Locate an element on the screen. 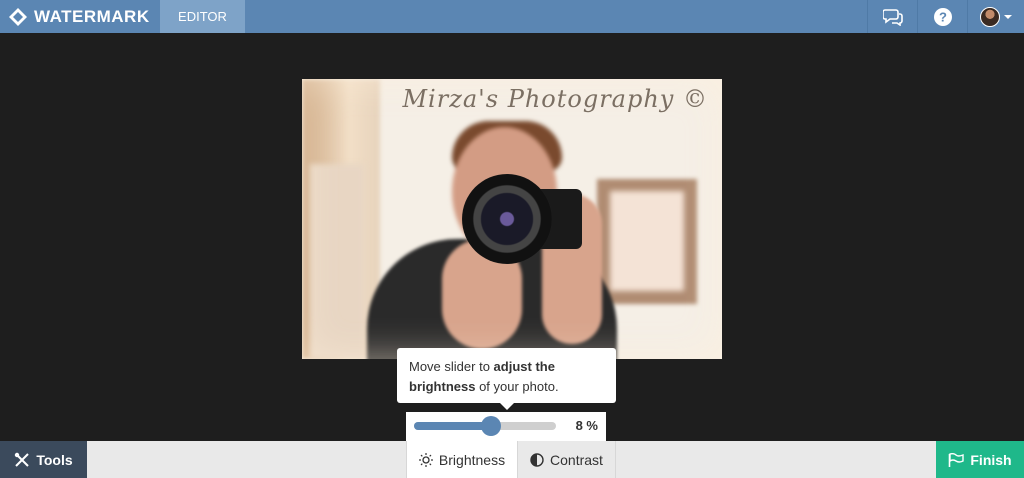 The width and height of the screenshot is (1024, 478). user-menu-button is located at coordinates (995, 16).